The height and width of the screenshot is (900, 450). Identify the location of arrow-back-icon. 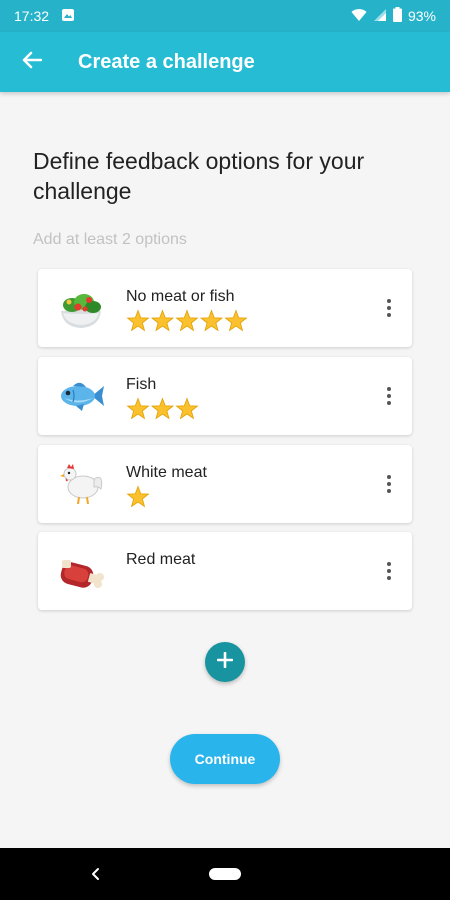
(32, 62).